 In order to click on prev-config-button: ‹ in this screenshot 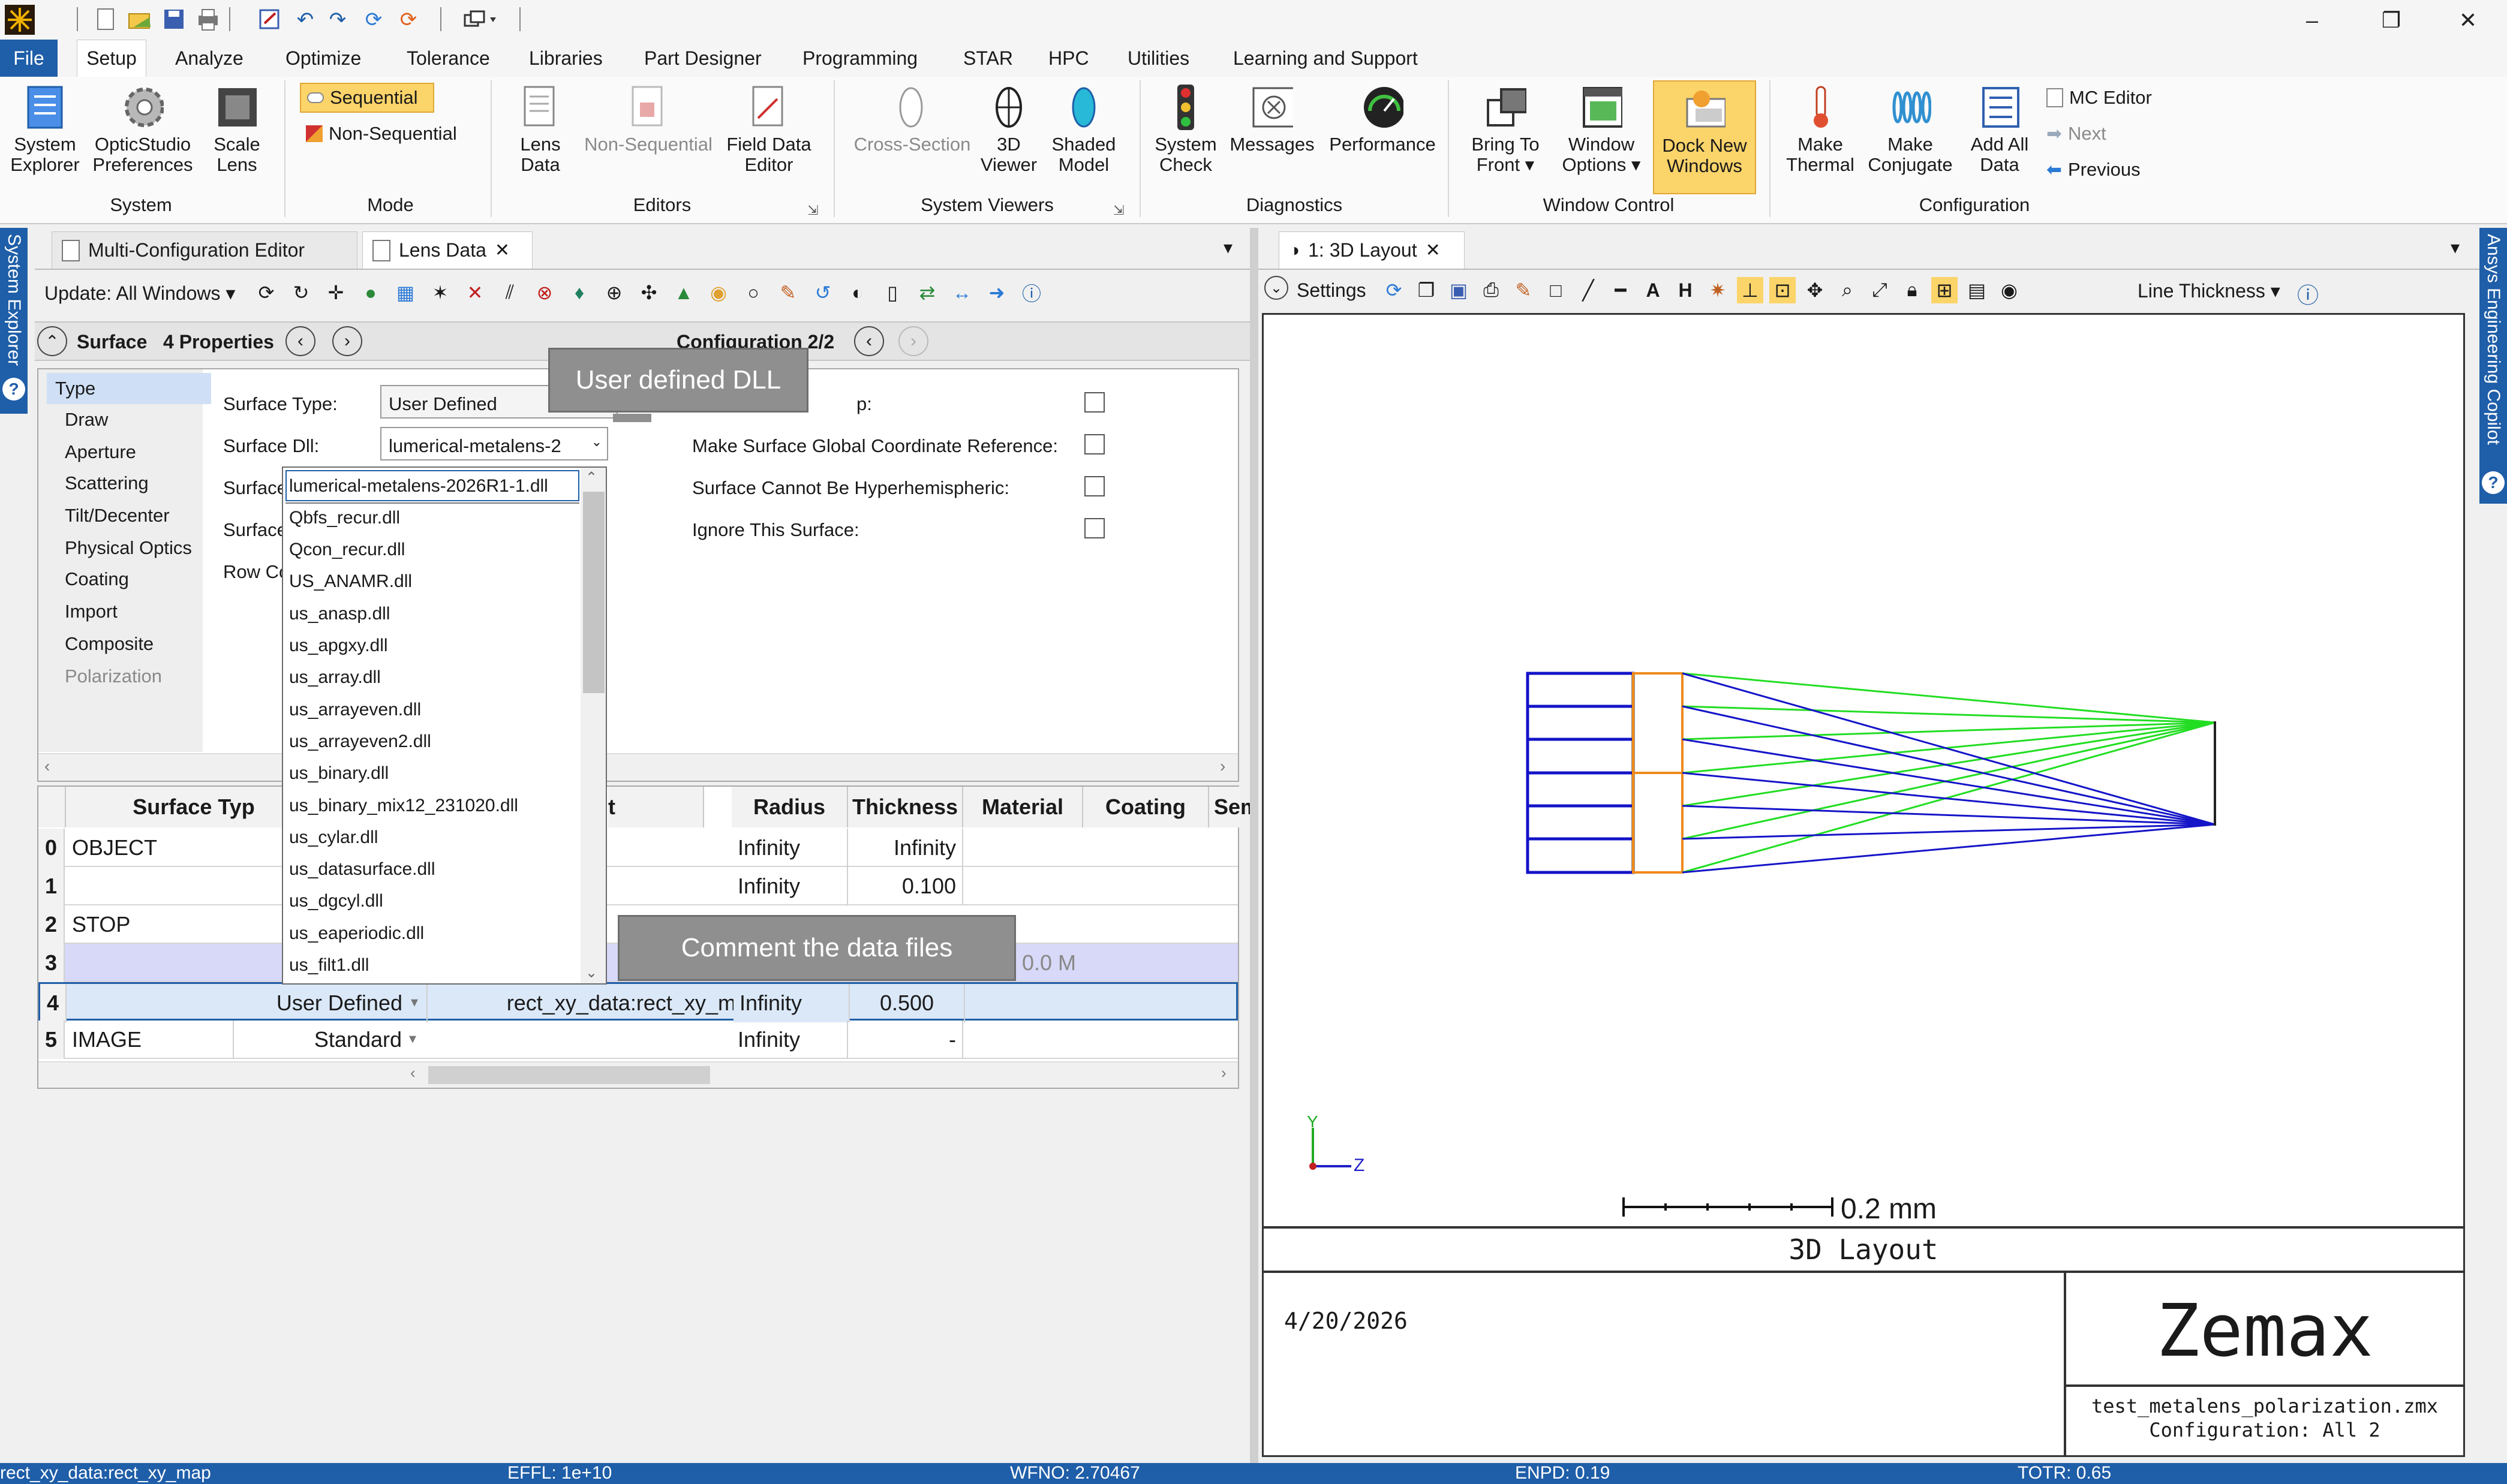, I will do `click(869, 341)`.